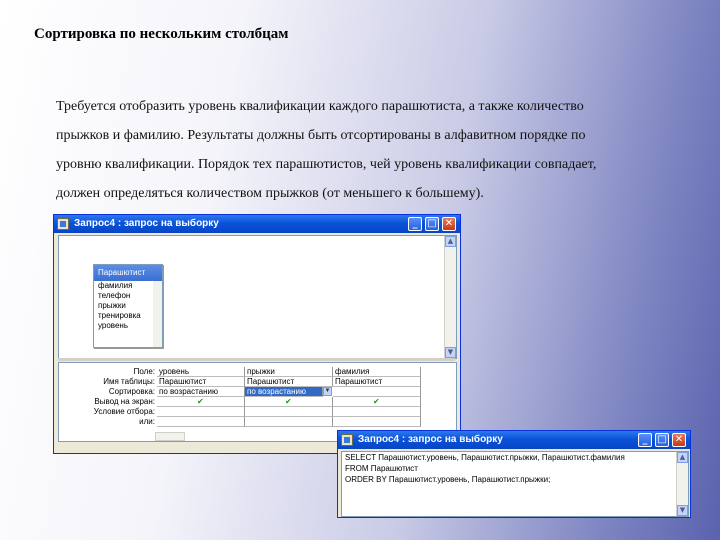 Image resolution: width=720 pixels, height=540 pixels. Describe the element at coordinates (256, 359) in the screenshot. I see `pane-splitter` at that location.